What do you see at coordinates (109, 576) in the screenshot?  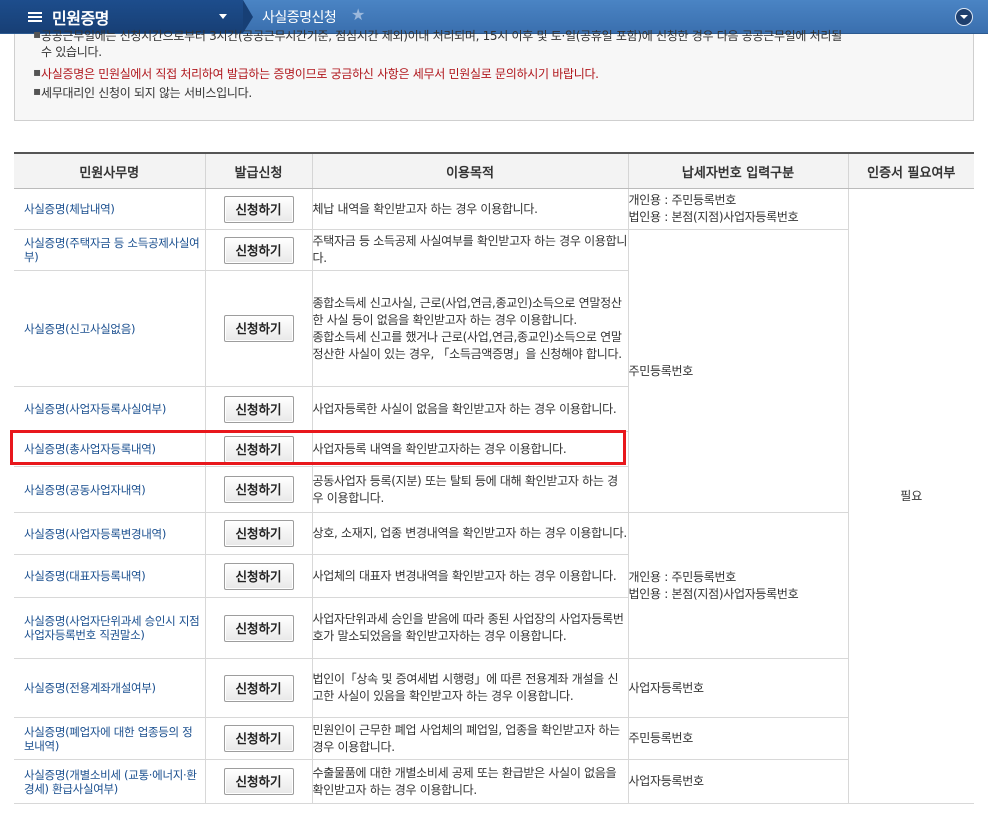 I see `service-link: 사실증명(대표자등록내역)` at bounding box center [109, 576].